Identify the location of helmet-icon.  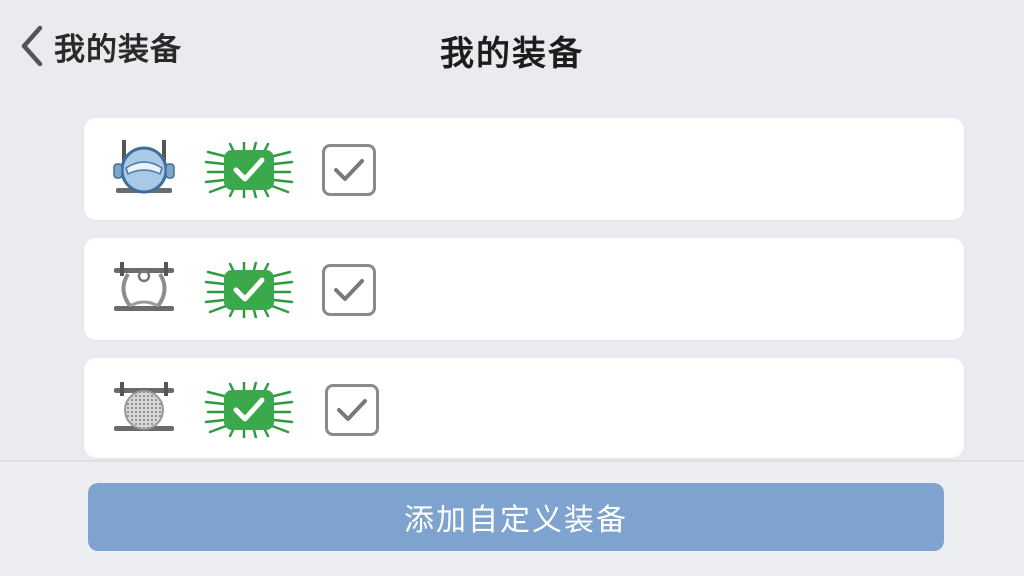
(144, 168).